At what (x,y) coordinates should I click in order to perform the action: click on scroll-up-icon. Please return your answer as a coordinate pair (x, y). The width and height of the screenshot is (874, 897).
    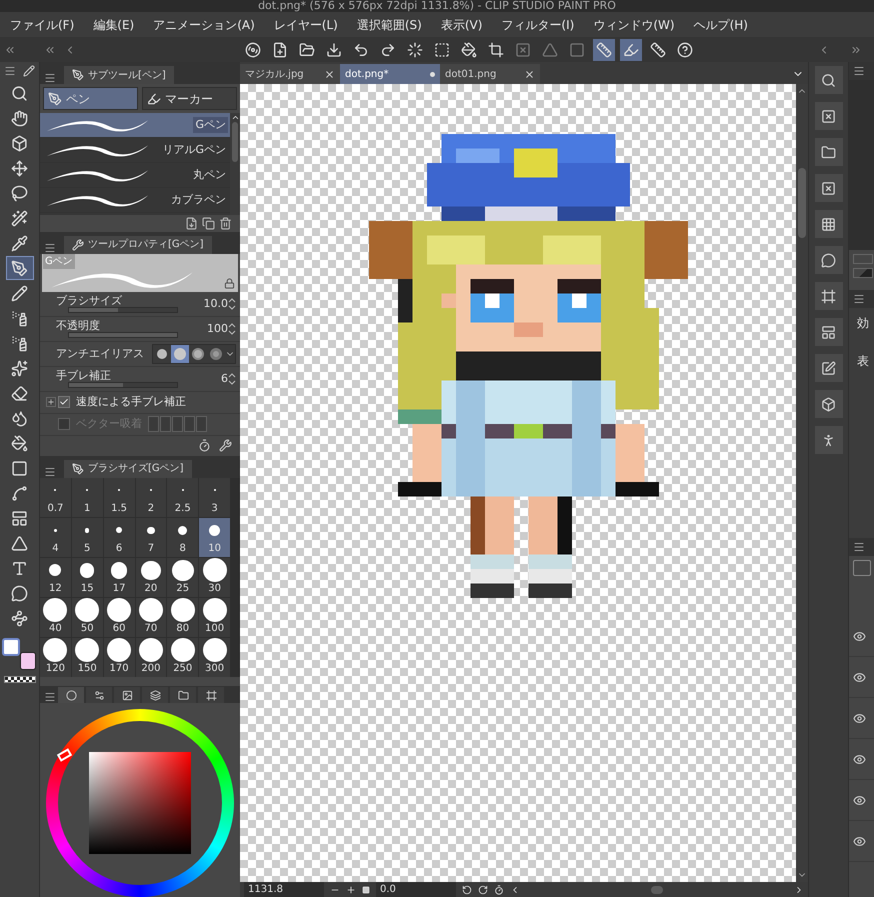
    Looking at the image, I should click on (235, 117).